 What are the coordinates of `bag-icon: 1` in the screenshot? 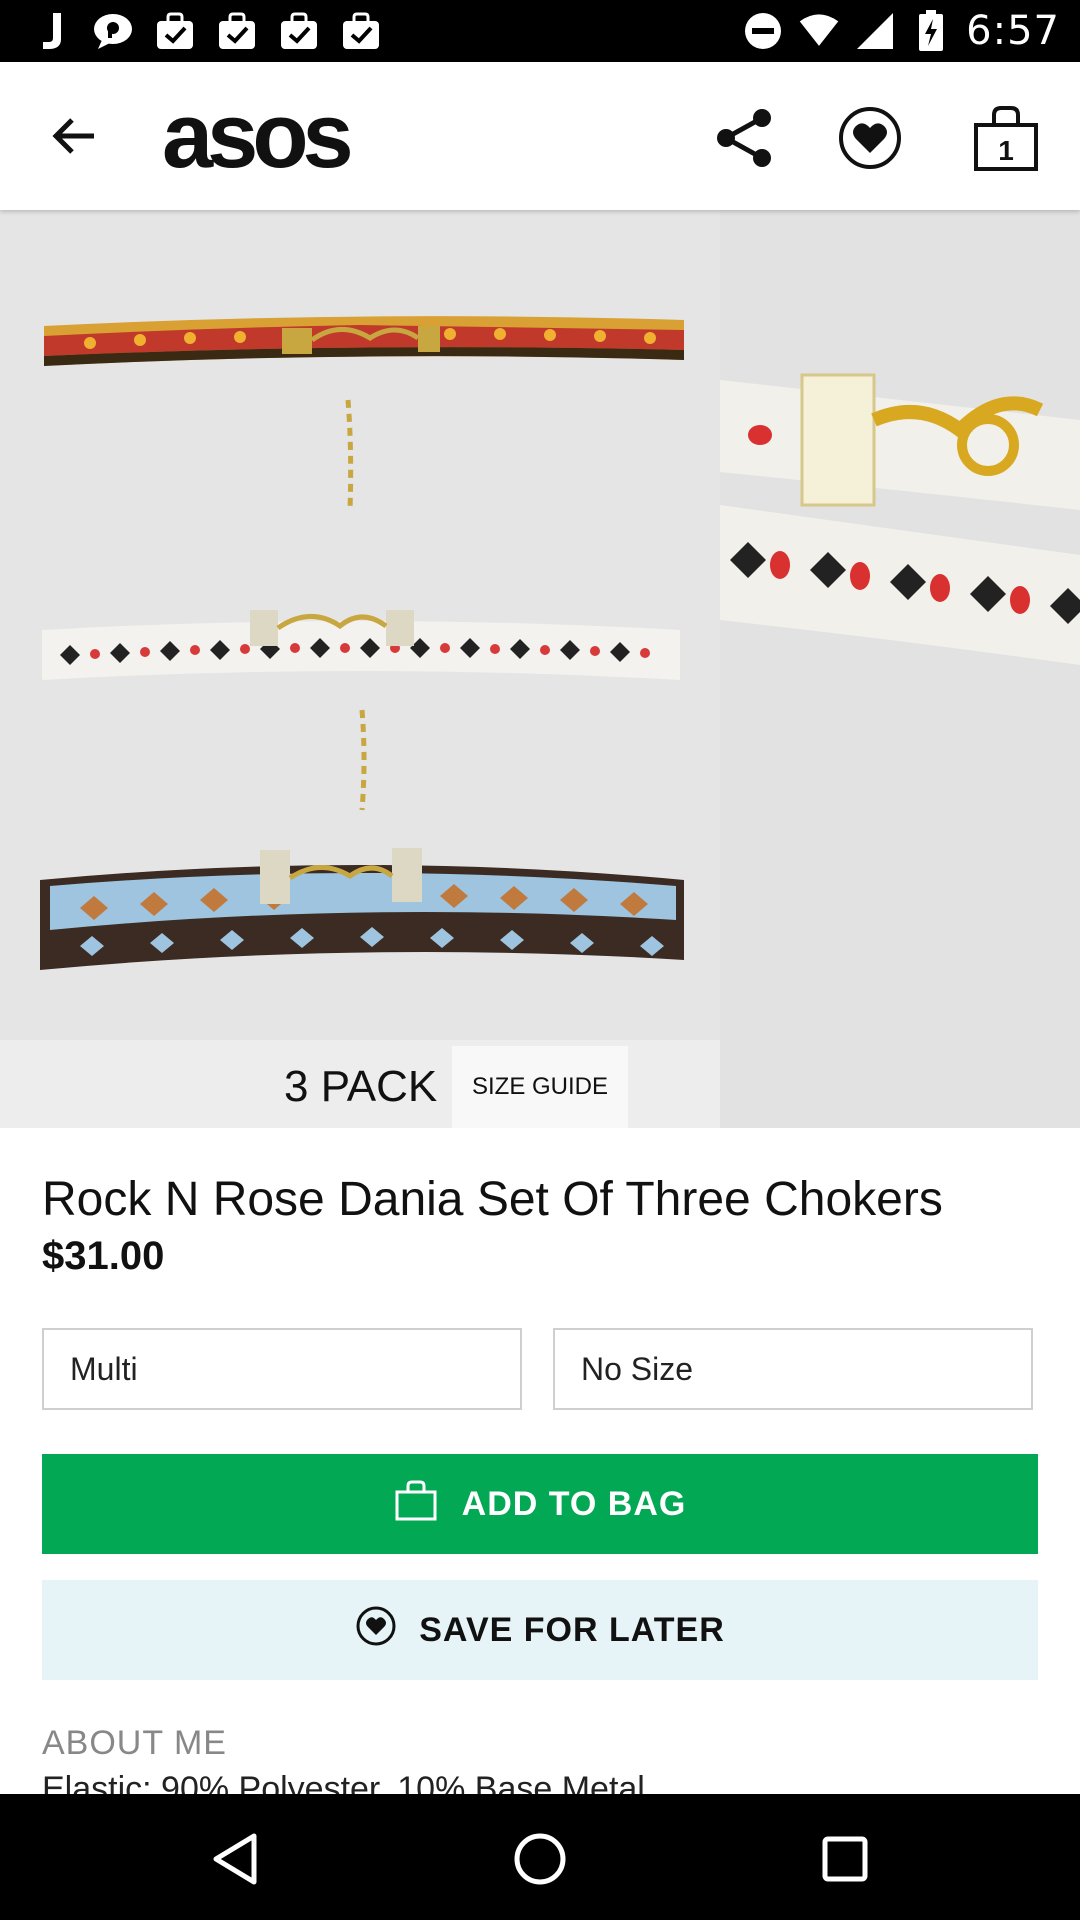 It's located at (1006, 138).